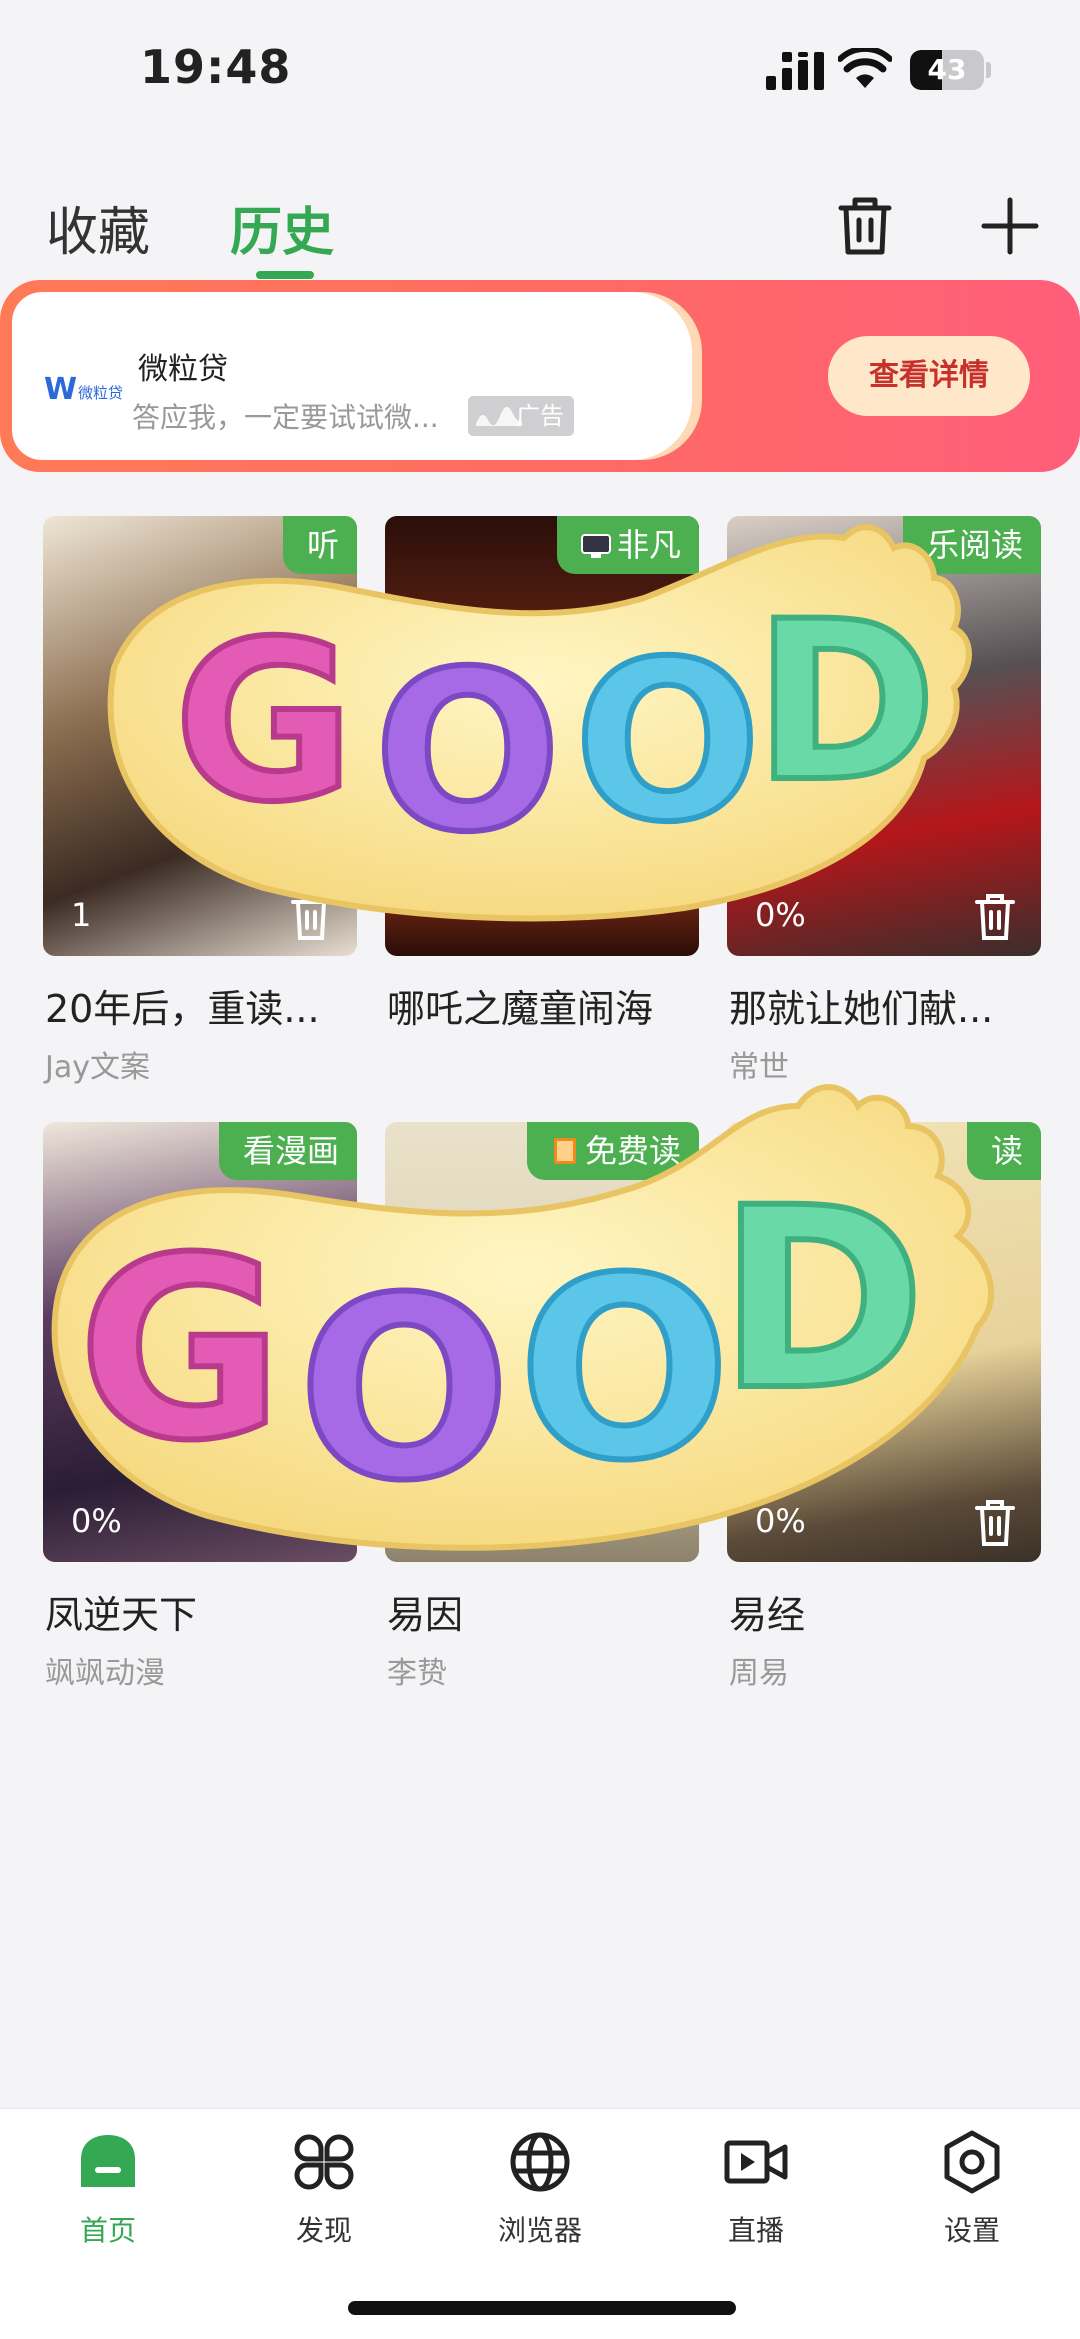 This screenshot has width=1080, height=2339. I want to click on ad-title: 微粒贷, so click(183, 369).